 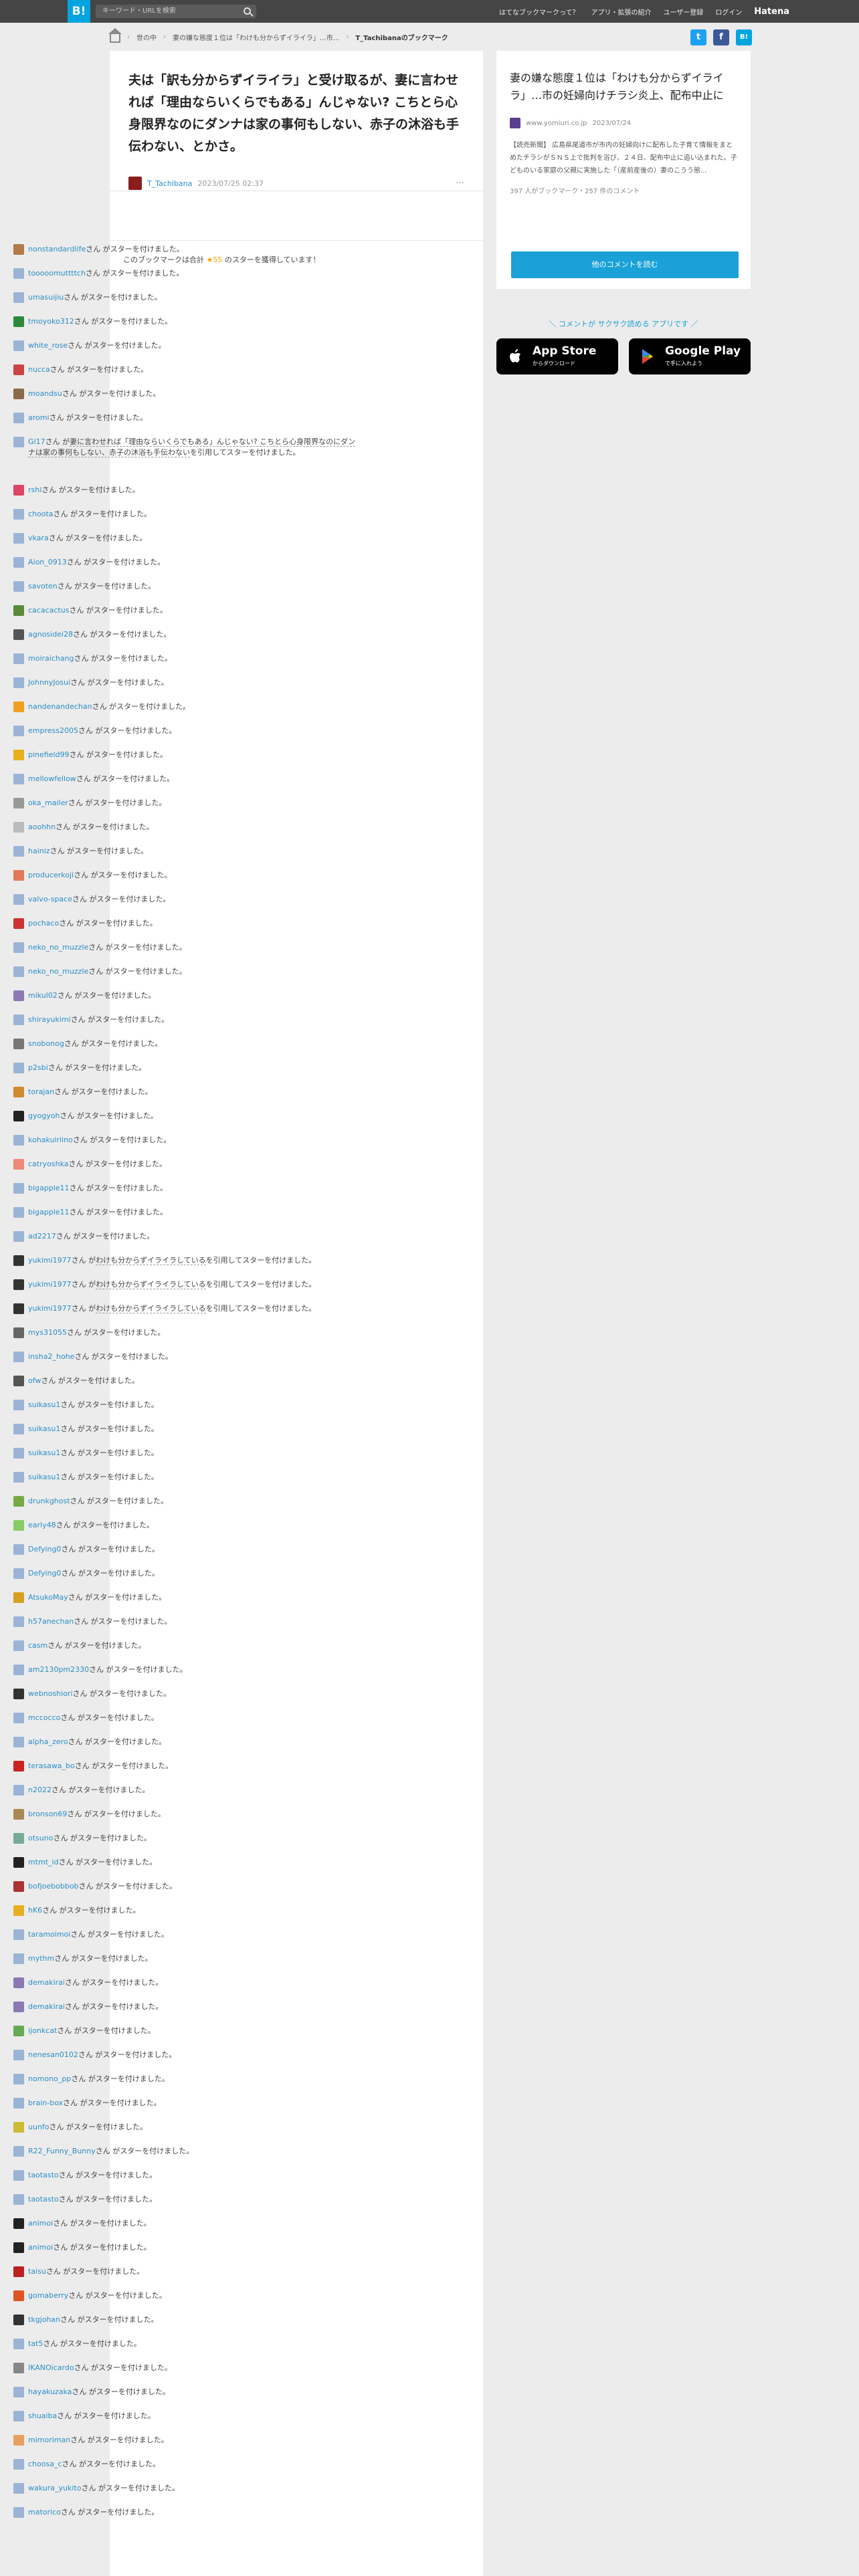 I want to click on star-user-link: taotasto, so click(x=43, y=2175).